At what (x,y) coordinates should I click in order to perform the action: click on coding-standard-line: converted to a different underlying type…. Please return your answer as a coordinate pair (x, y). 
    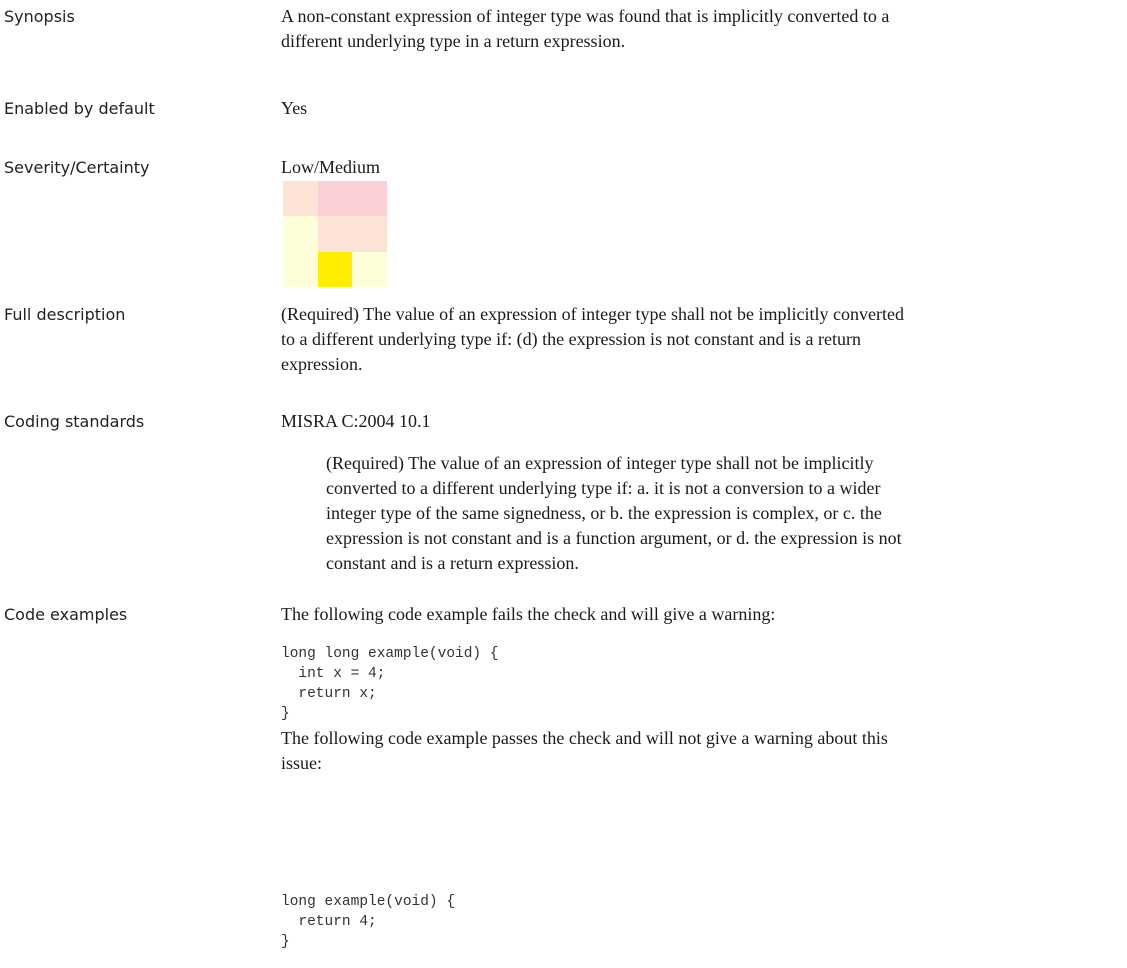
    Looking at the image, I should click on (603, 488).